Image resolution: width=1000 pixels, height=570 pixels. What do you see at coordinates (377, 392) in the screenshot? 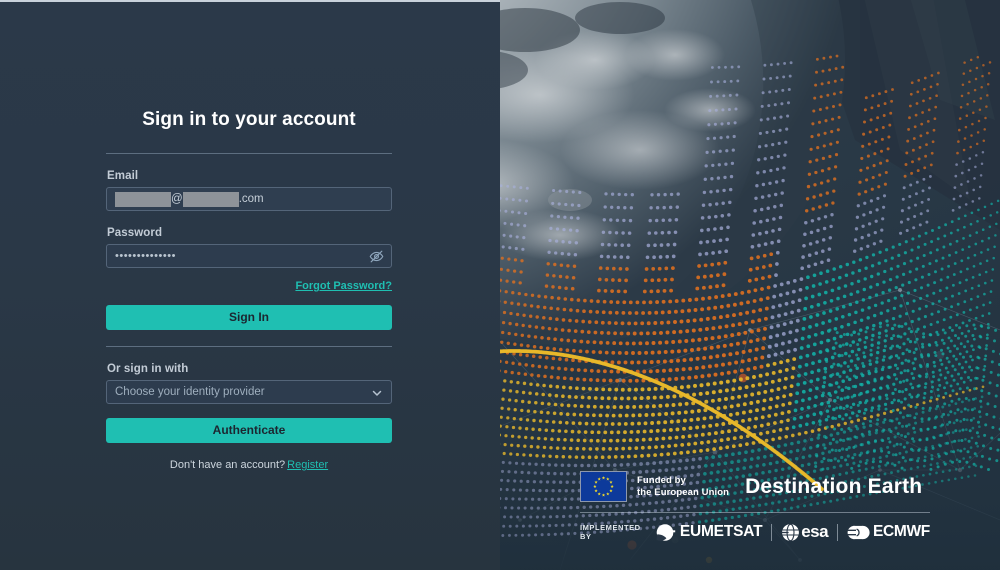
I see `chevron-down-icon` at bounding box center [377, 392].